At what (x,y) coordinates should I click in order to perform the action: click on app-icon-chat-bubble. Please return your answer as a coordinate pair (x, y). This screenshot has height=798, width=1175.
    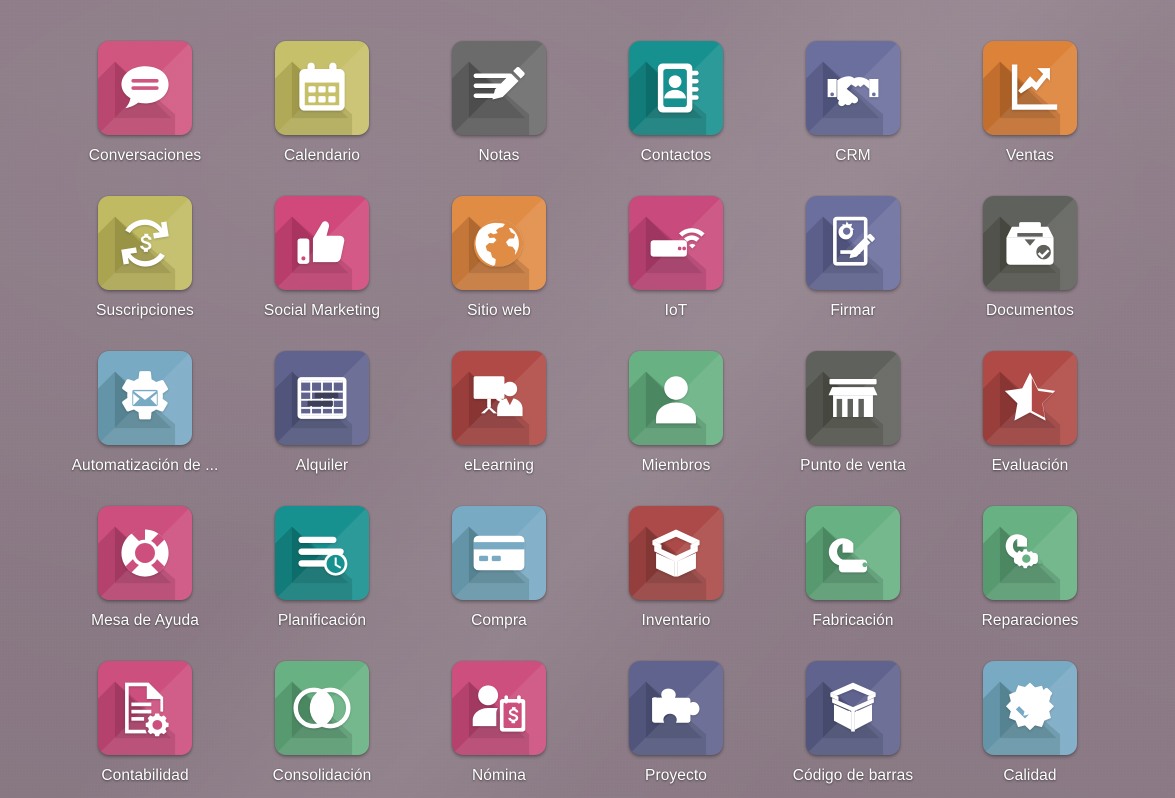
    Looking at the image, I should click on (145, 88).